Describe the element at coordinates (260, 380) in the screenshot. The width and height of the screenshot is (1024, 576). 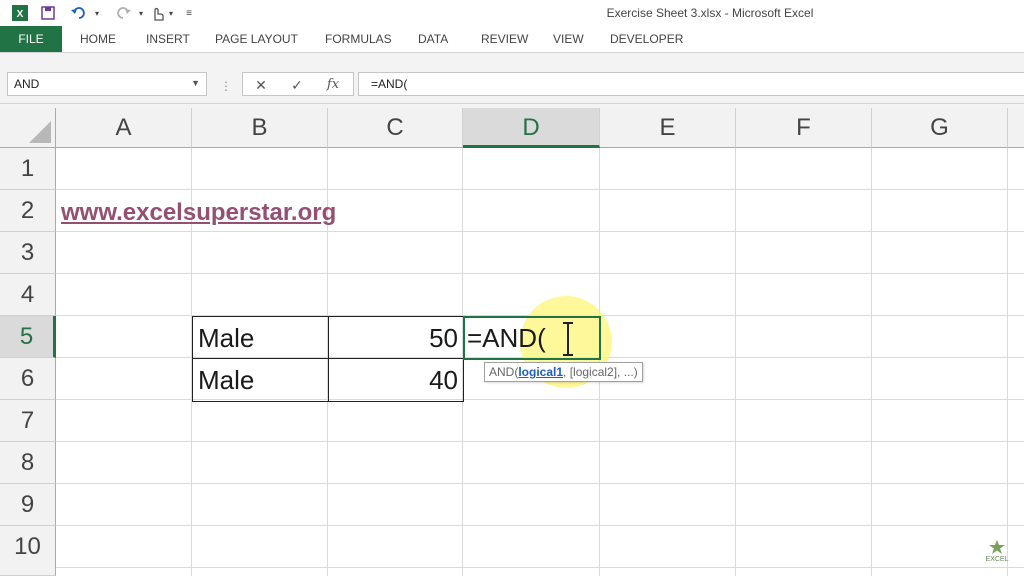
I see `cell-b6: Male` at that location.